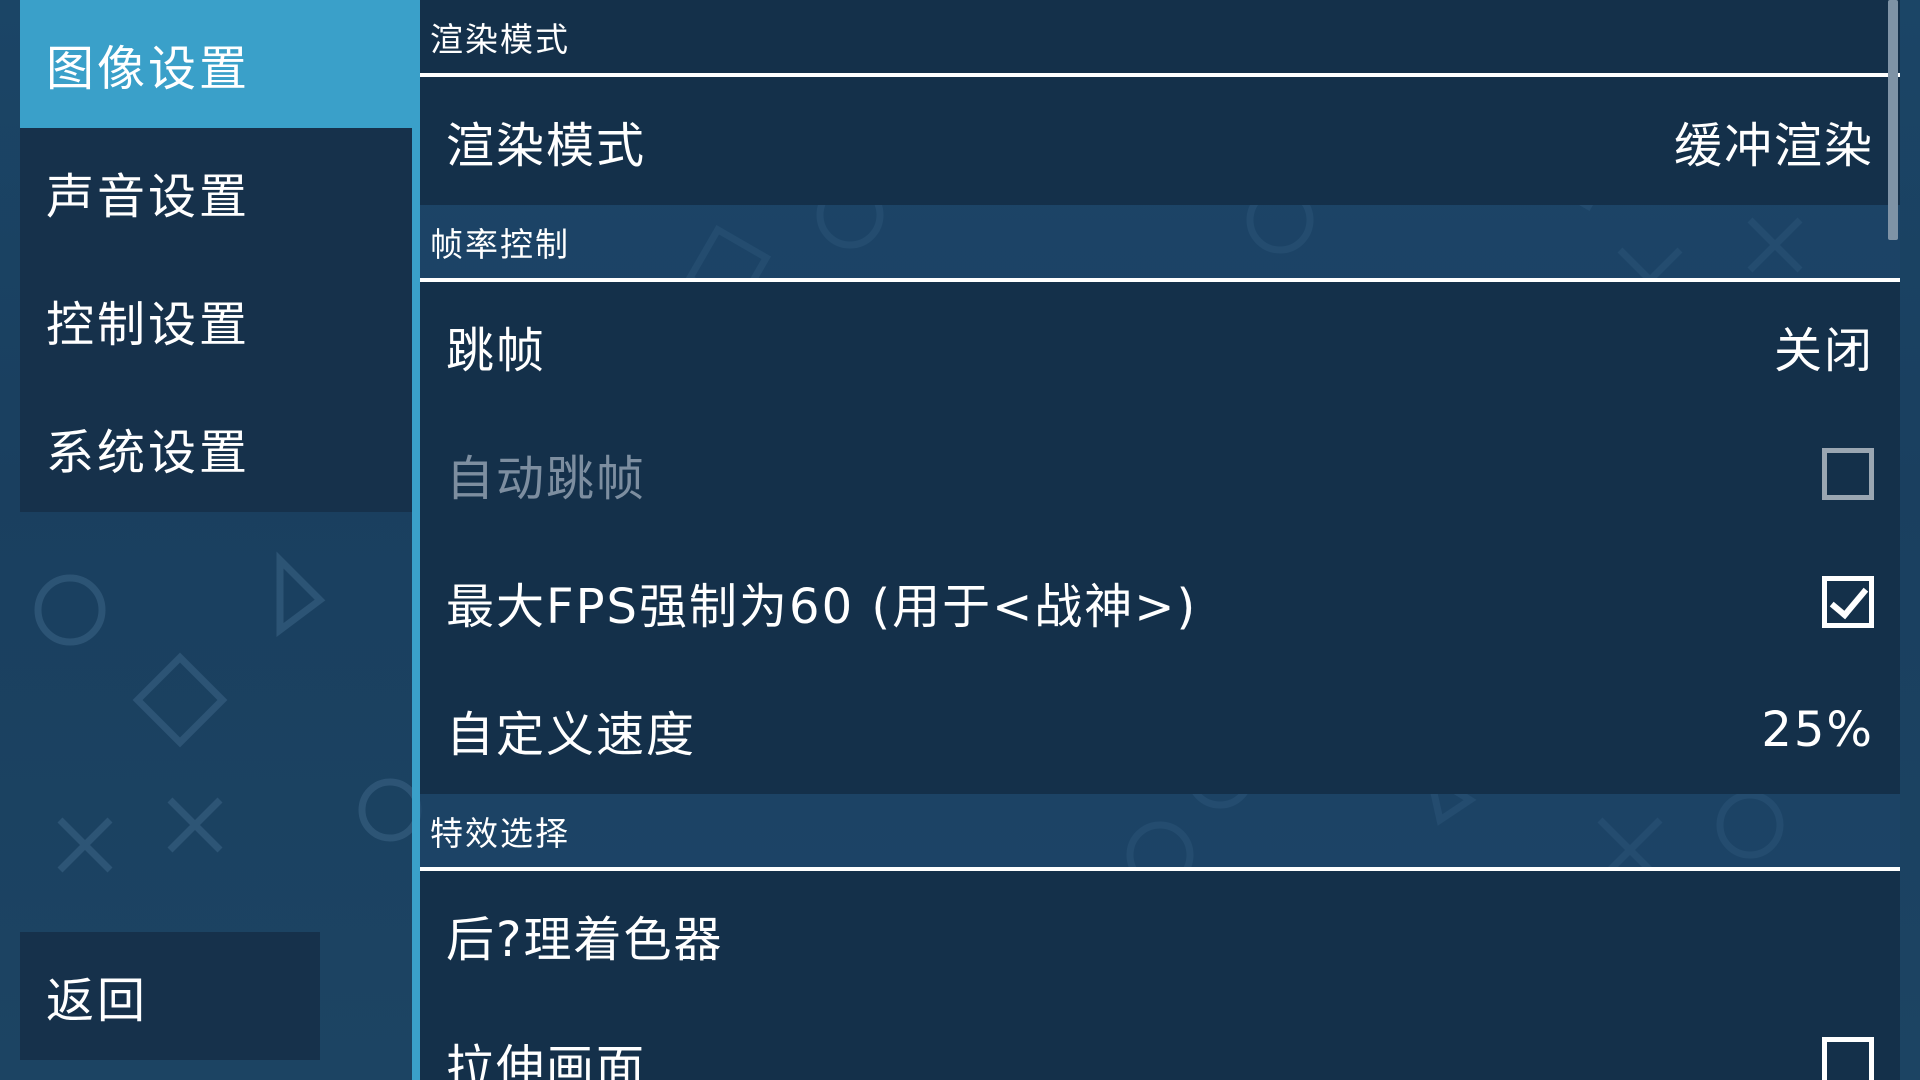 This screenshot has width=1920, height=1080. I want to click on section-header-render: 渲染模式, so click(1160, 38).